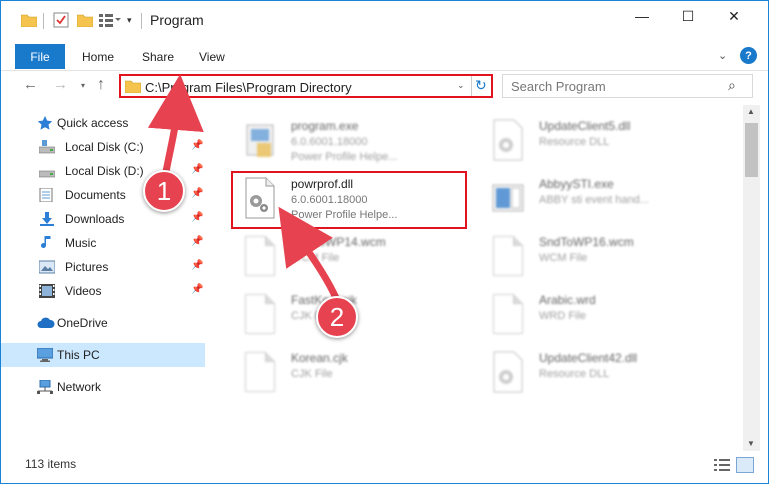  What do you see at coordinates (722, 465) in the screenshot?
I see `details-view-icon` at bounding box center [722, 465].